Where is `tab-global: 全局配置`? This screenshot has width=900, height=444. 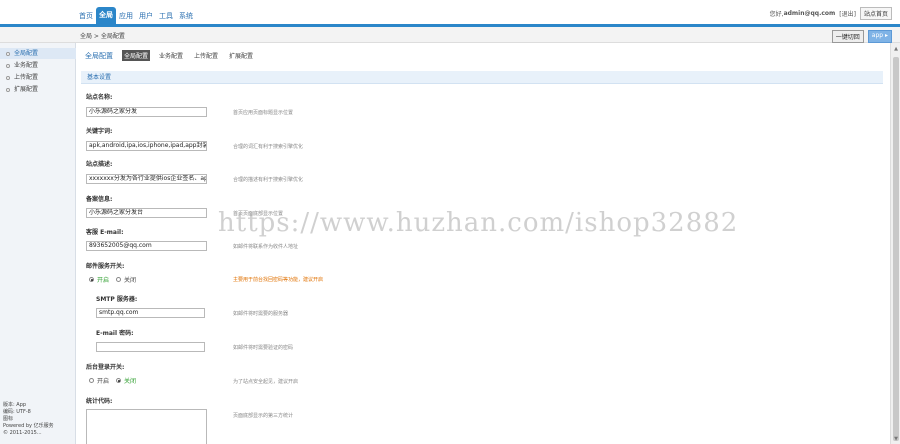 tab-global: 全局配置 is located at coordinates (136, 55).